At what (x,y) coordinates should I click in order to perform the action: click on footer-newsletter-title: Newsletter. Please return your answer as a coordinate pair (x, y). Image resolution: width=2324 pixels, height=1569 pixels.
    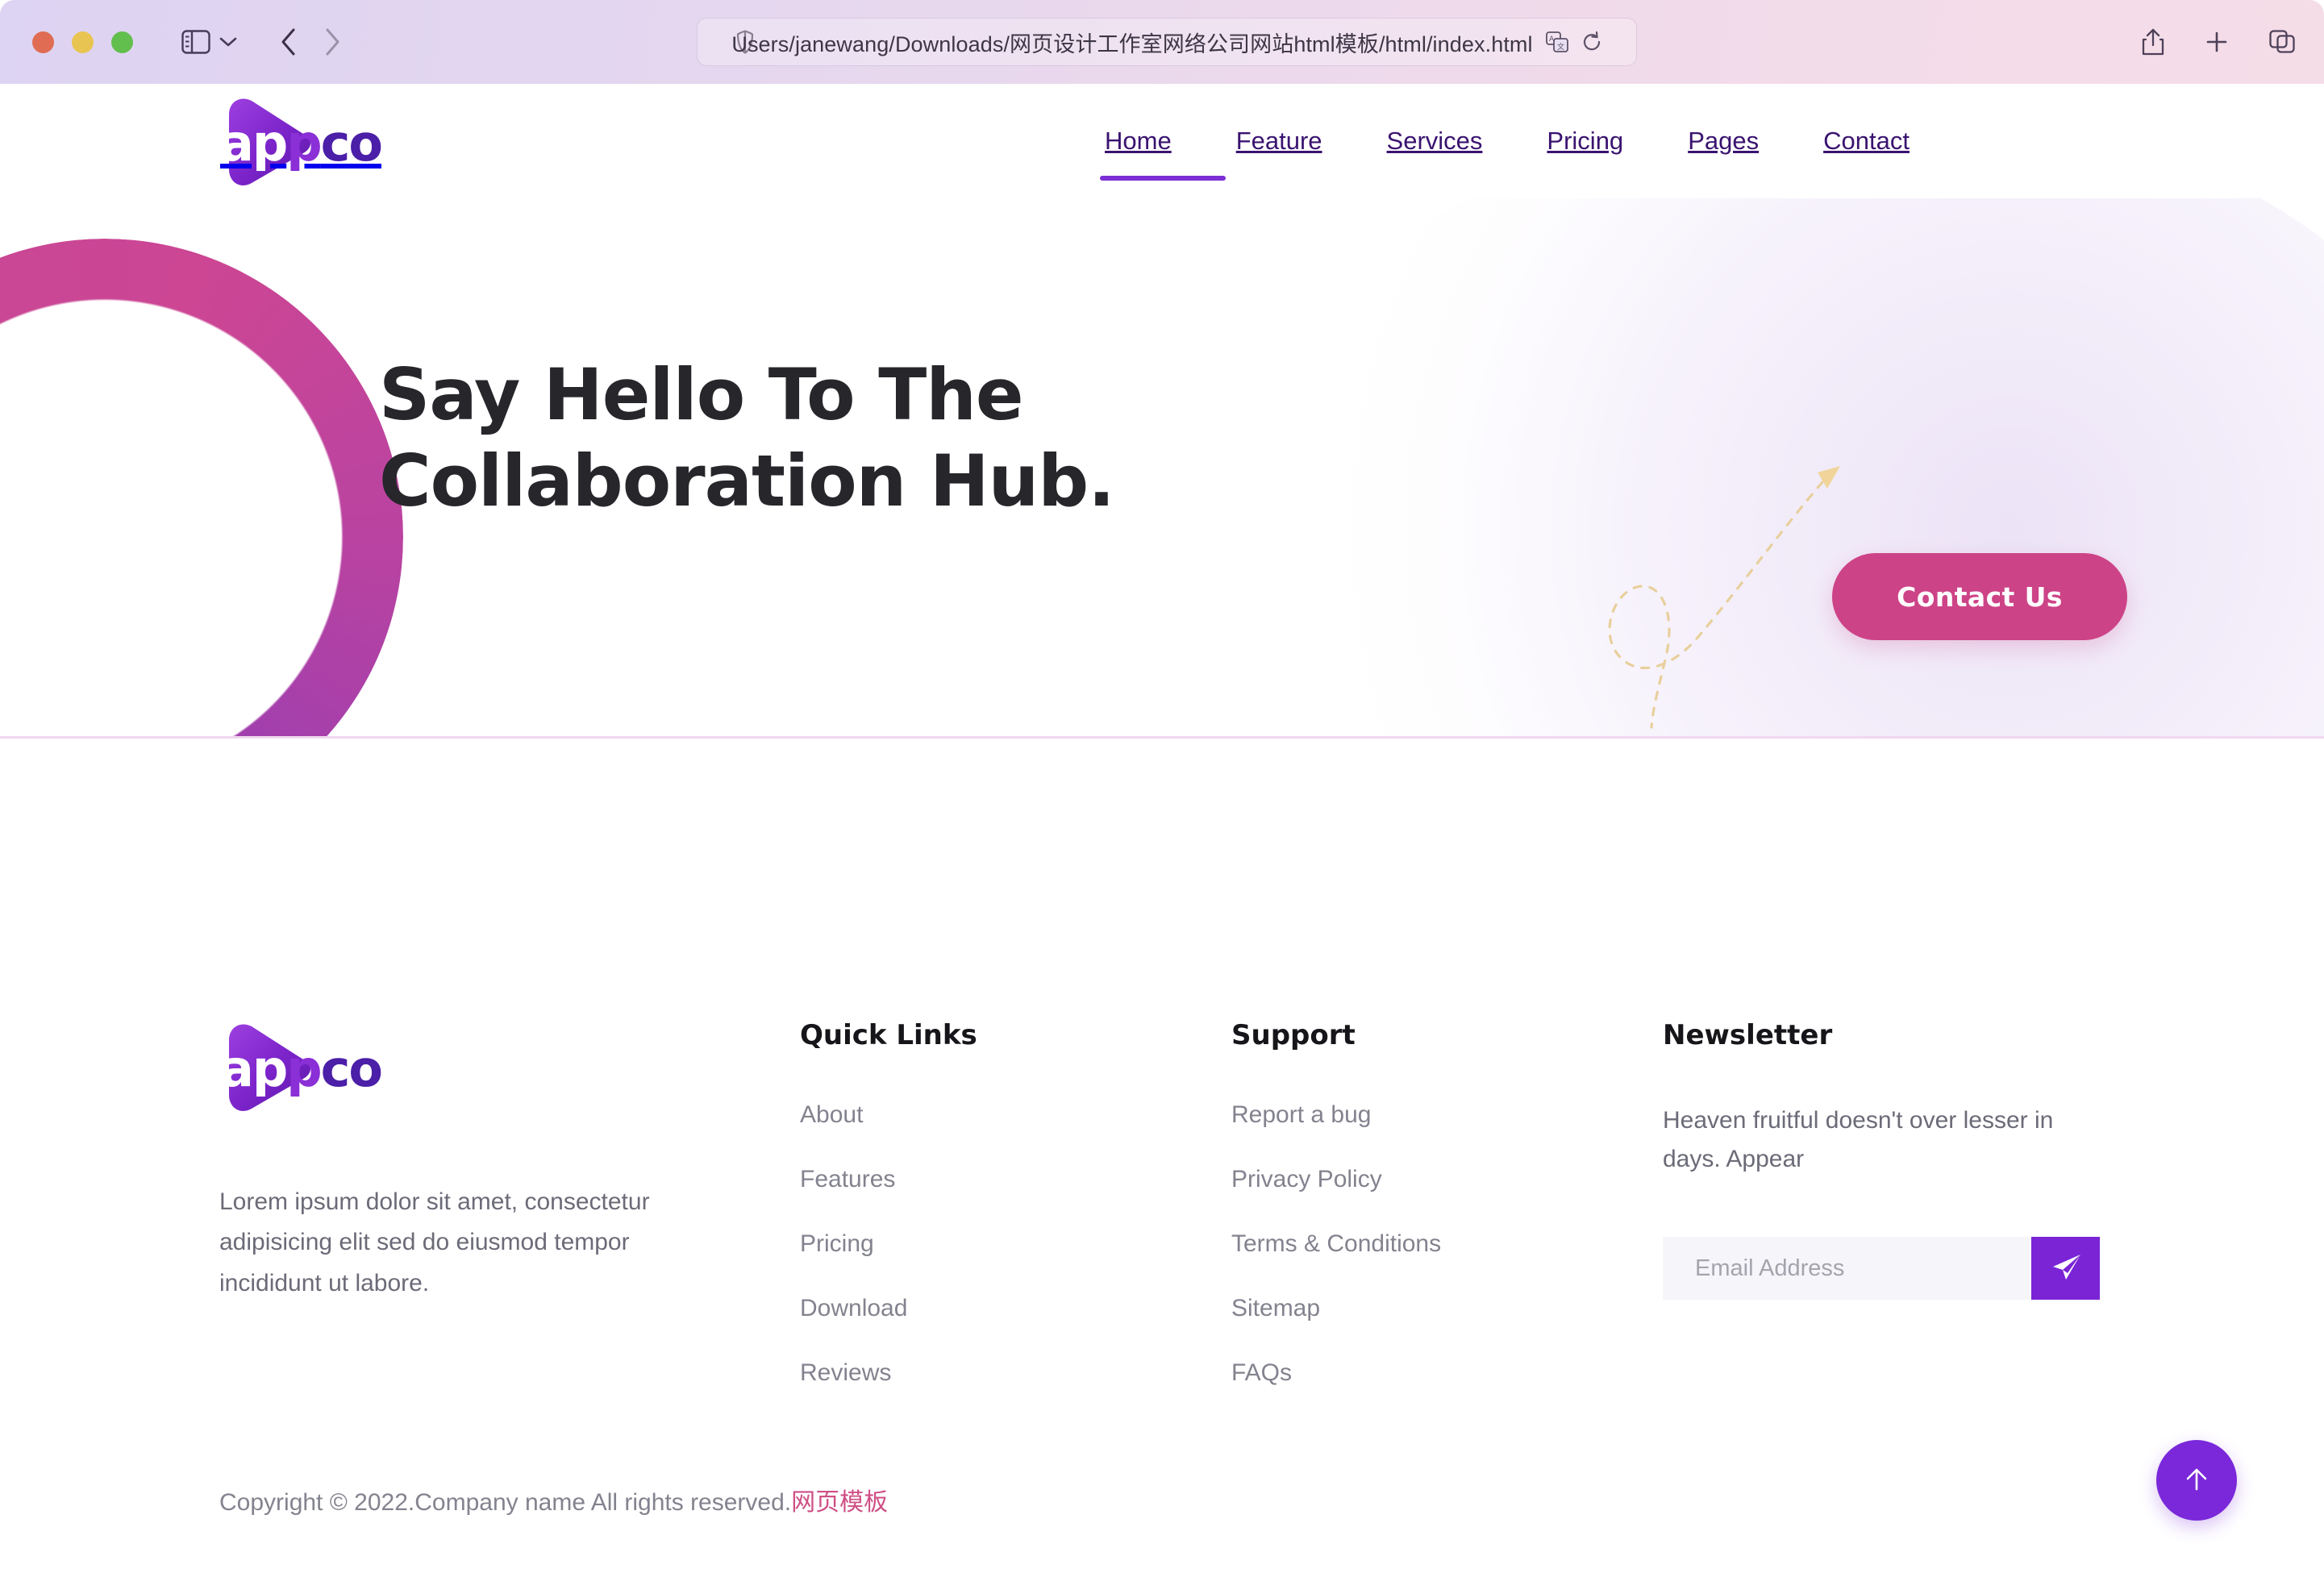
    Looking at the image, I should click on (1748, 1035).